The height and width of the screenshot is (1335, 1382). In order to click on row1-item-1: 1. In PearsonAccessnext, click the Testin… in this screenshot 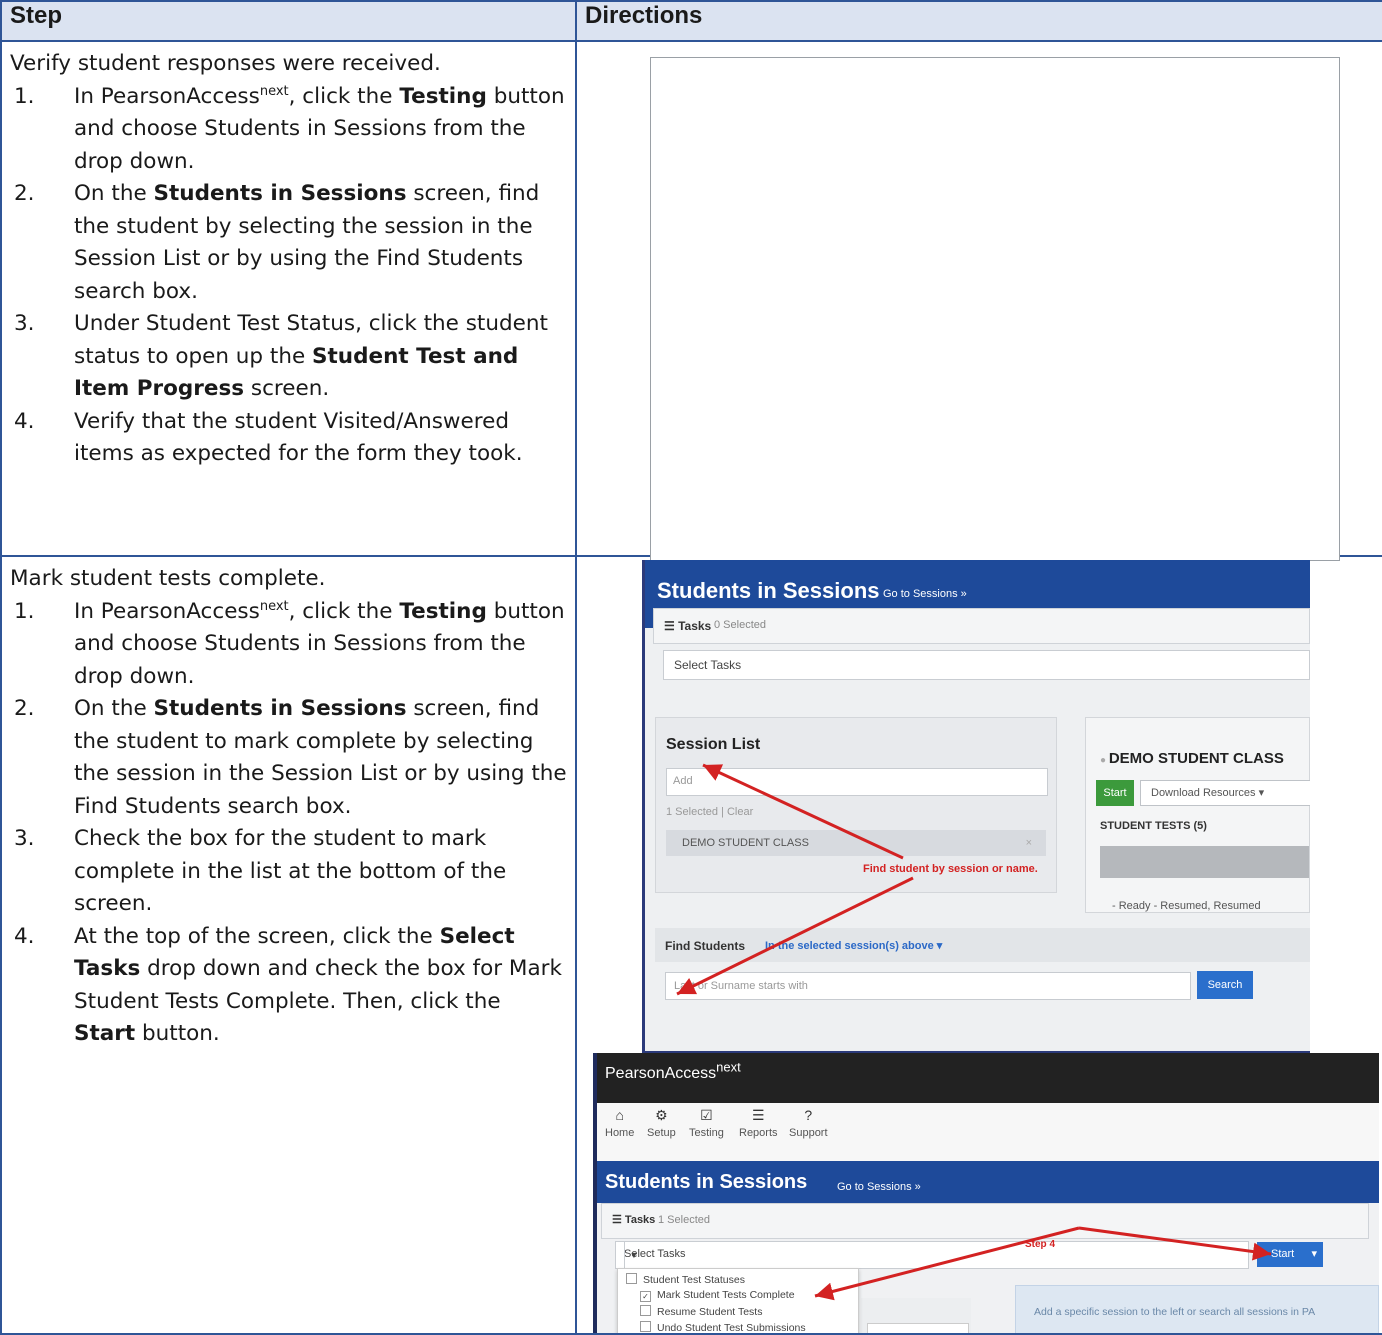, I will do `click(289, 128)`.